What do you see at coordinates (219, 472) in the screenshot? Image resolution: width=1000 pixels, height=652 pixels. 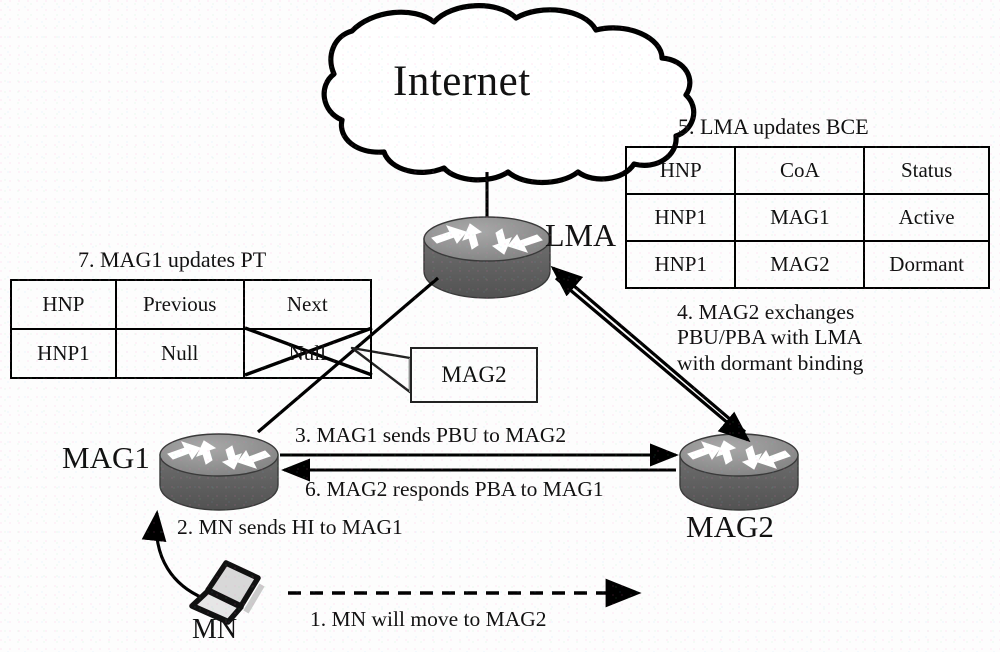 I see `router-icon-mag1` at bounding box center [219, 472].